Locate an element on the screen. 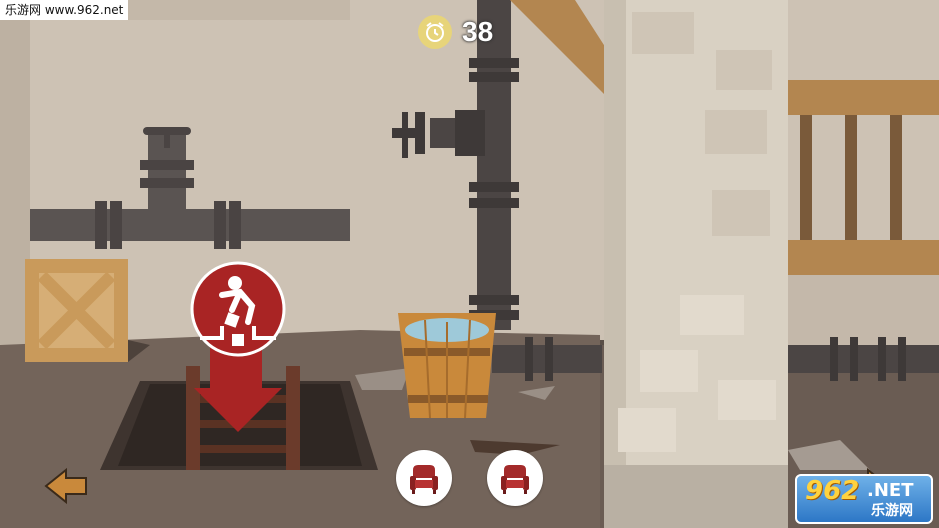 The height and width of the screenshot is (528, 939). watermark-number: 962 is located at coordinates (832, 491).